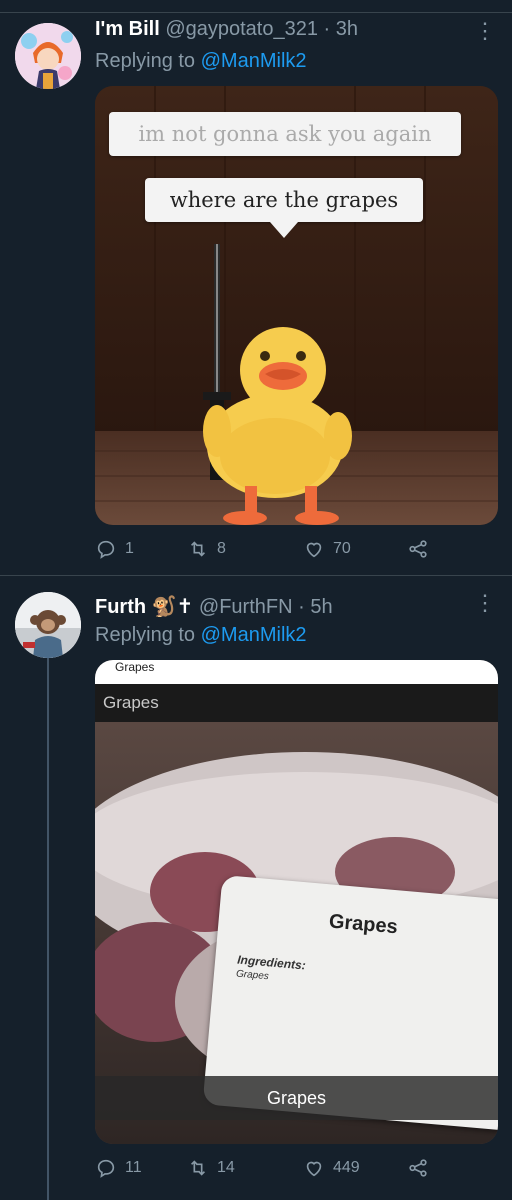  I want to click on card-ingredients: Grapes, so click(252, 975).